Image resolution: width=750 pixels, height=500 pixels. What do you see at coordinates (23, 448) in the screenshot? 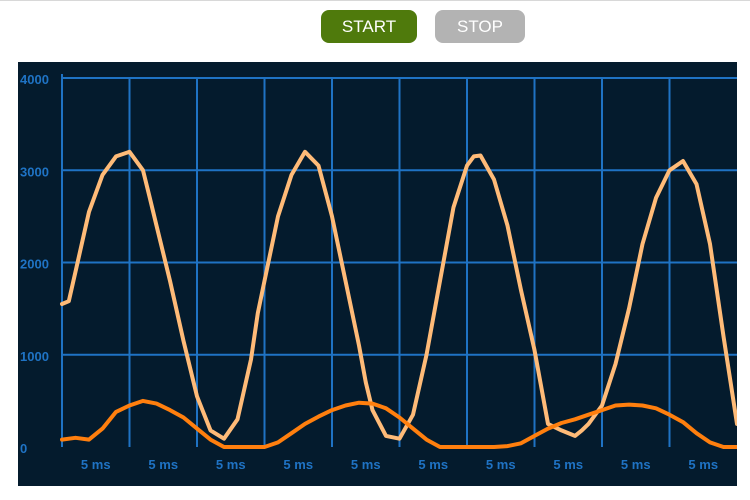
I see `y-tick-label: 0` at bounding box center [23, 448].